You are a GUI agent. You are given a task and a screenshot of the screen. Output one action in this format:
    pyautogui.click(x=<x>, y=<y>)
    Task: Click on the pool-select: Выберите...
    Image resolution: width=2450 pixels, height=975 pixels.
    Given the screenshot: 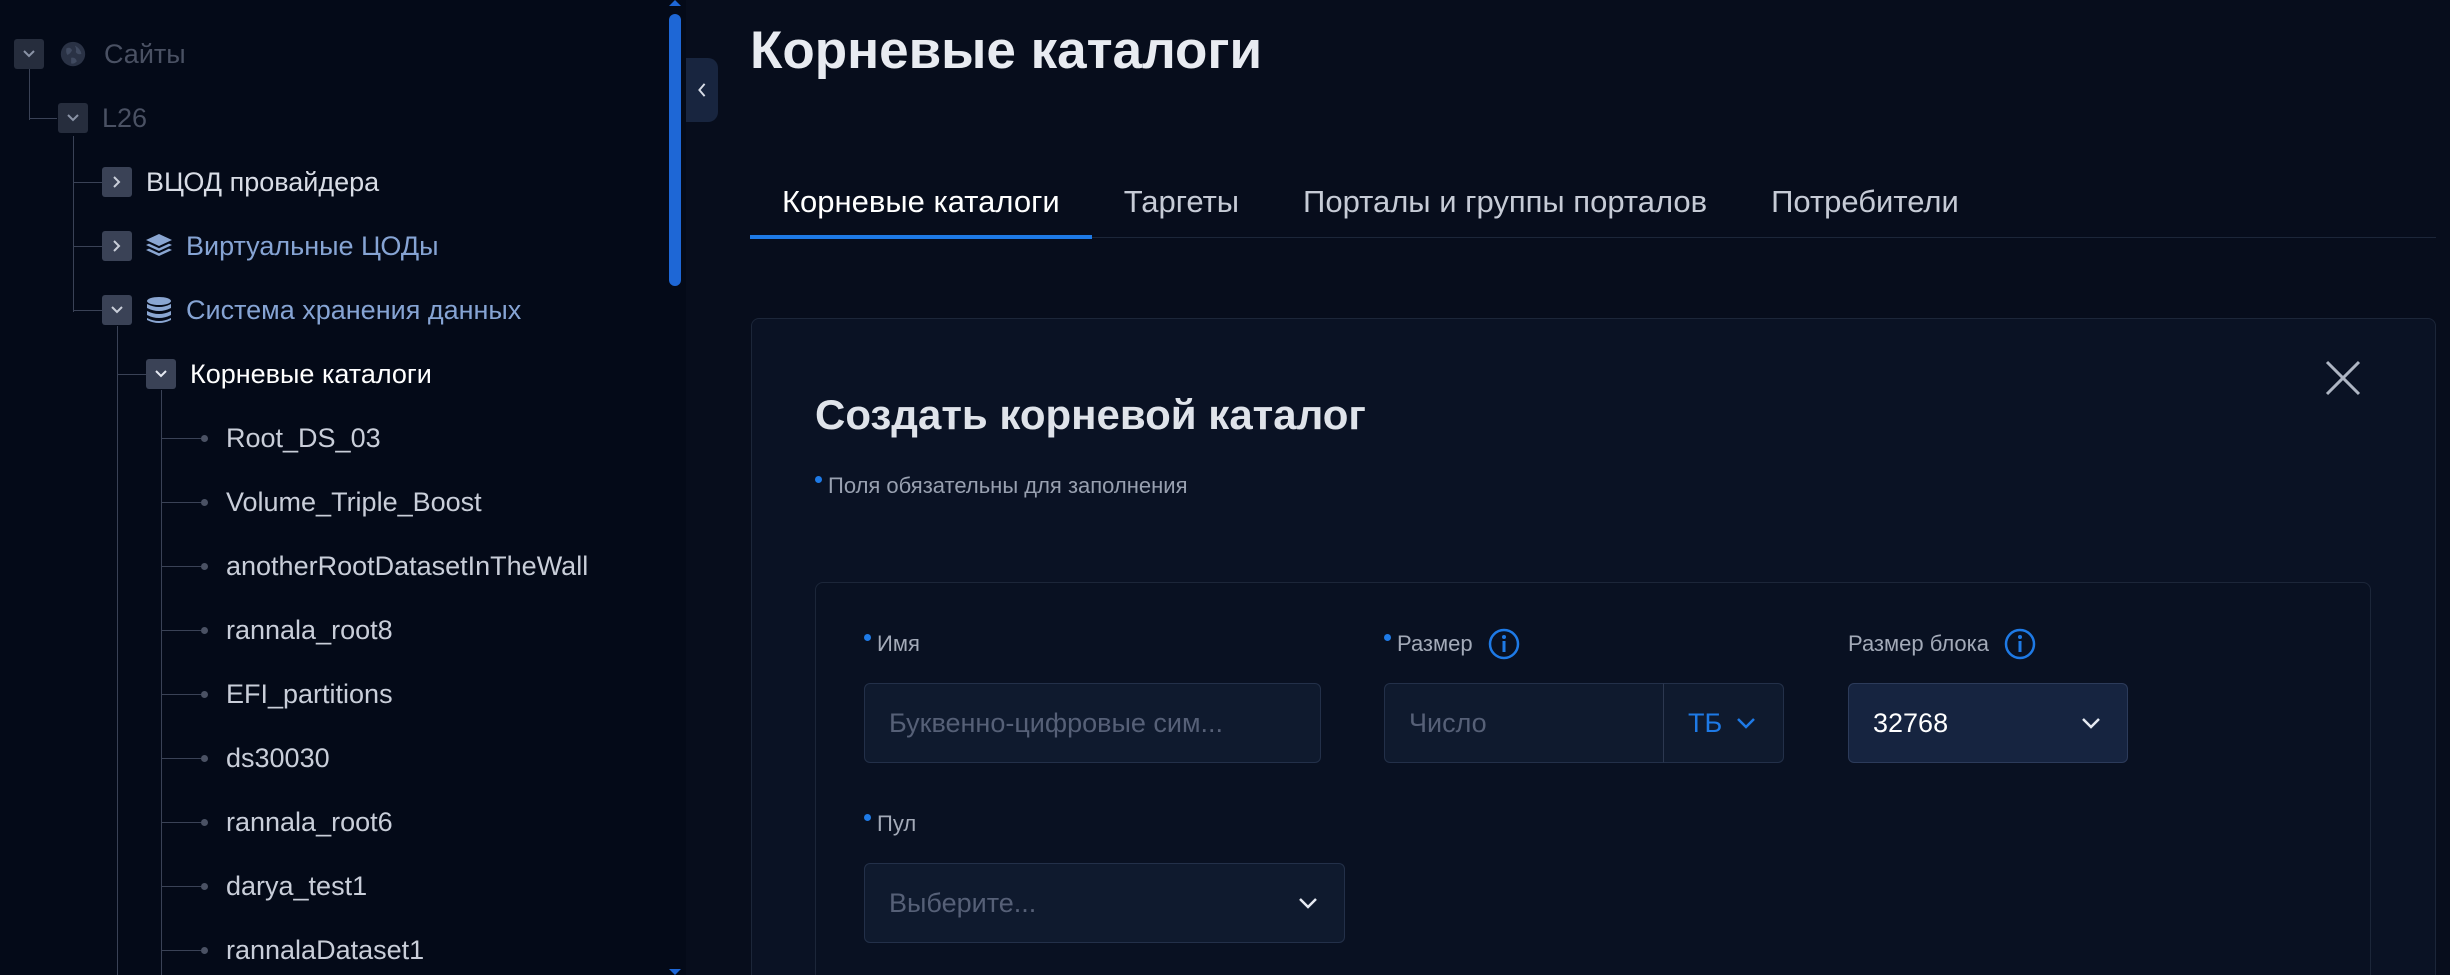 What is the action you would take?
    pyautogui.click(x=1104, y=903)
    